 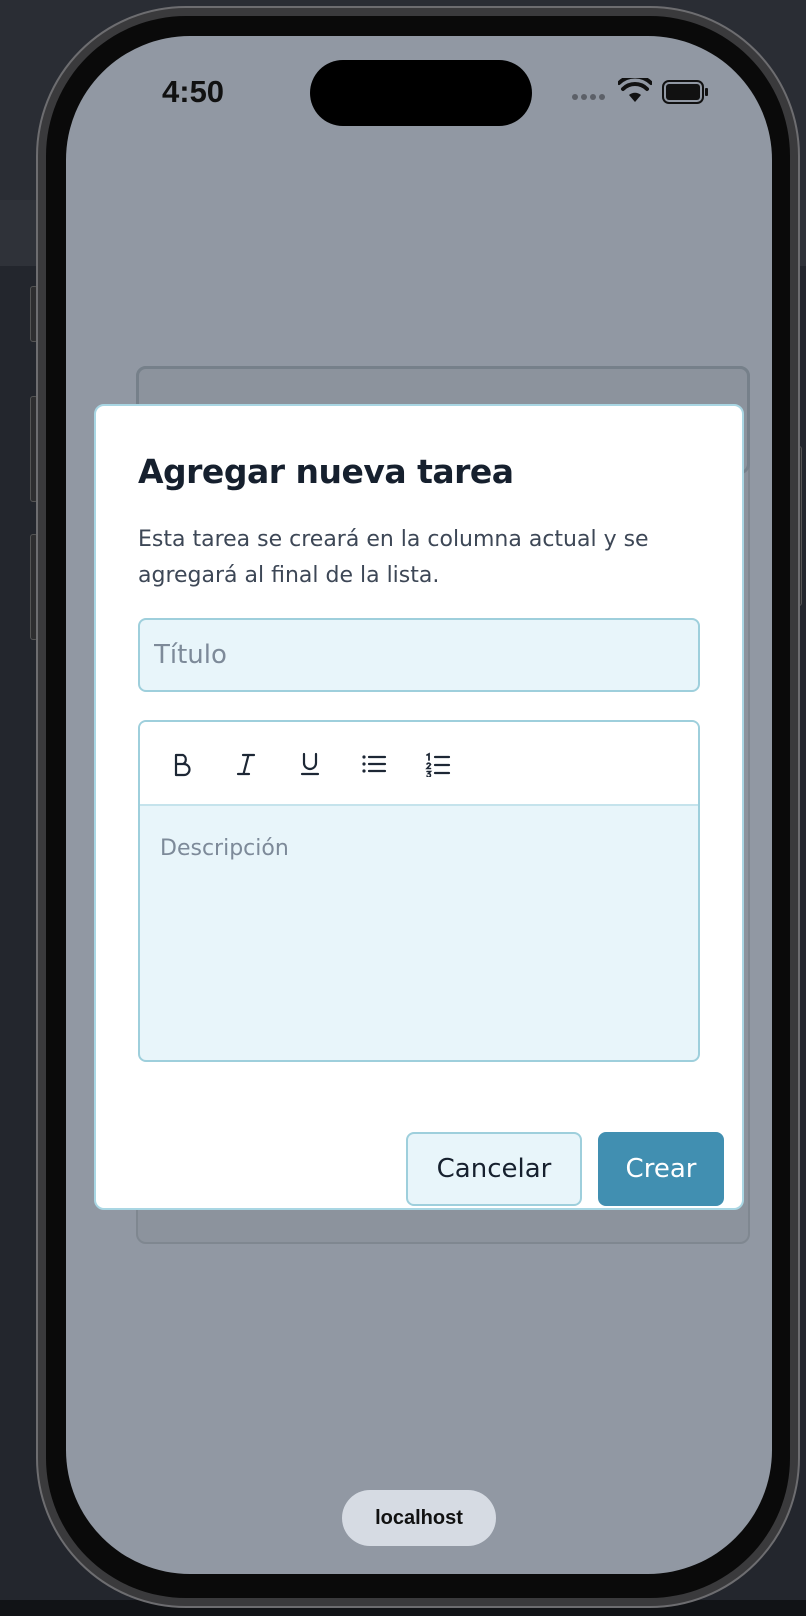 I want to click on status-time: 4:50, so click(x=193, y=91).